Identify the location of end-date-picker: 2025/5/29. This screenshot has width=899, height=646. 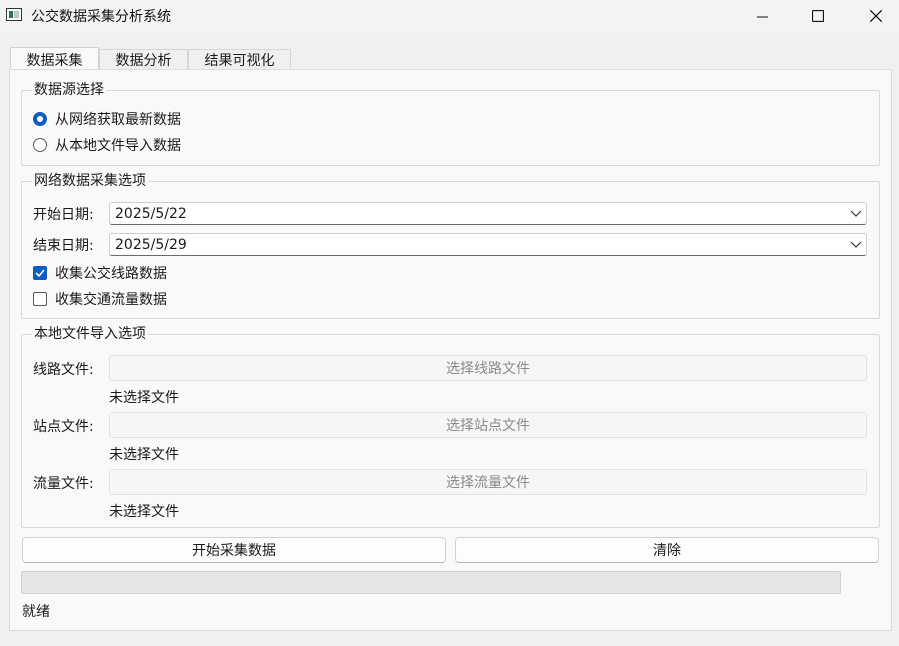
(488, 244).